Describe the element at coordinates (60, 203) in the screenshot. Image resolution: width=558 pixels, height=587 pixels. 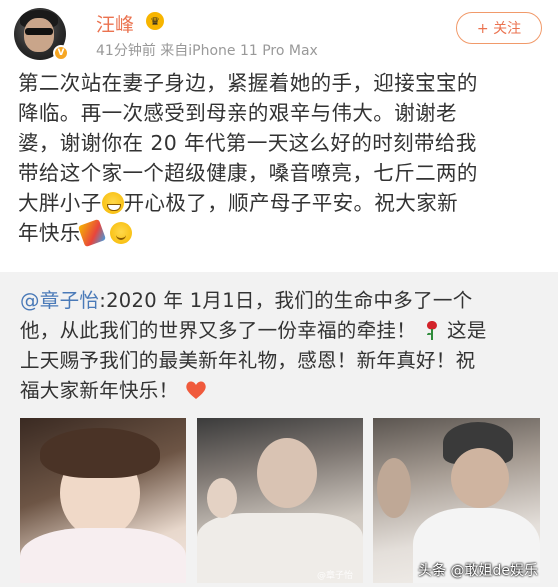
I see `post-line-text: 大胖小子` at that location.